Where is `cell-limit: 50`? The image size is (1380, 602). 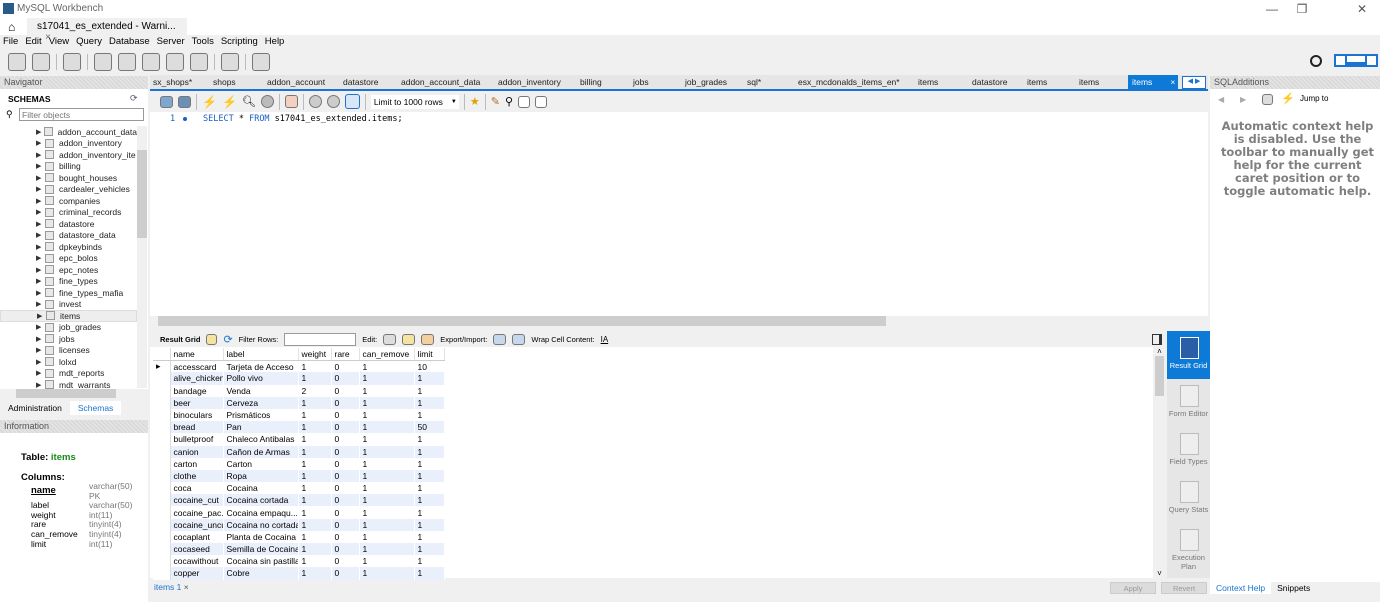
cell-limit: 50 is located at coordinates (429, 427).